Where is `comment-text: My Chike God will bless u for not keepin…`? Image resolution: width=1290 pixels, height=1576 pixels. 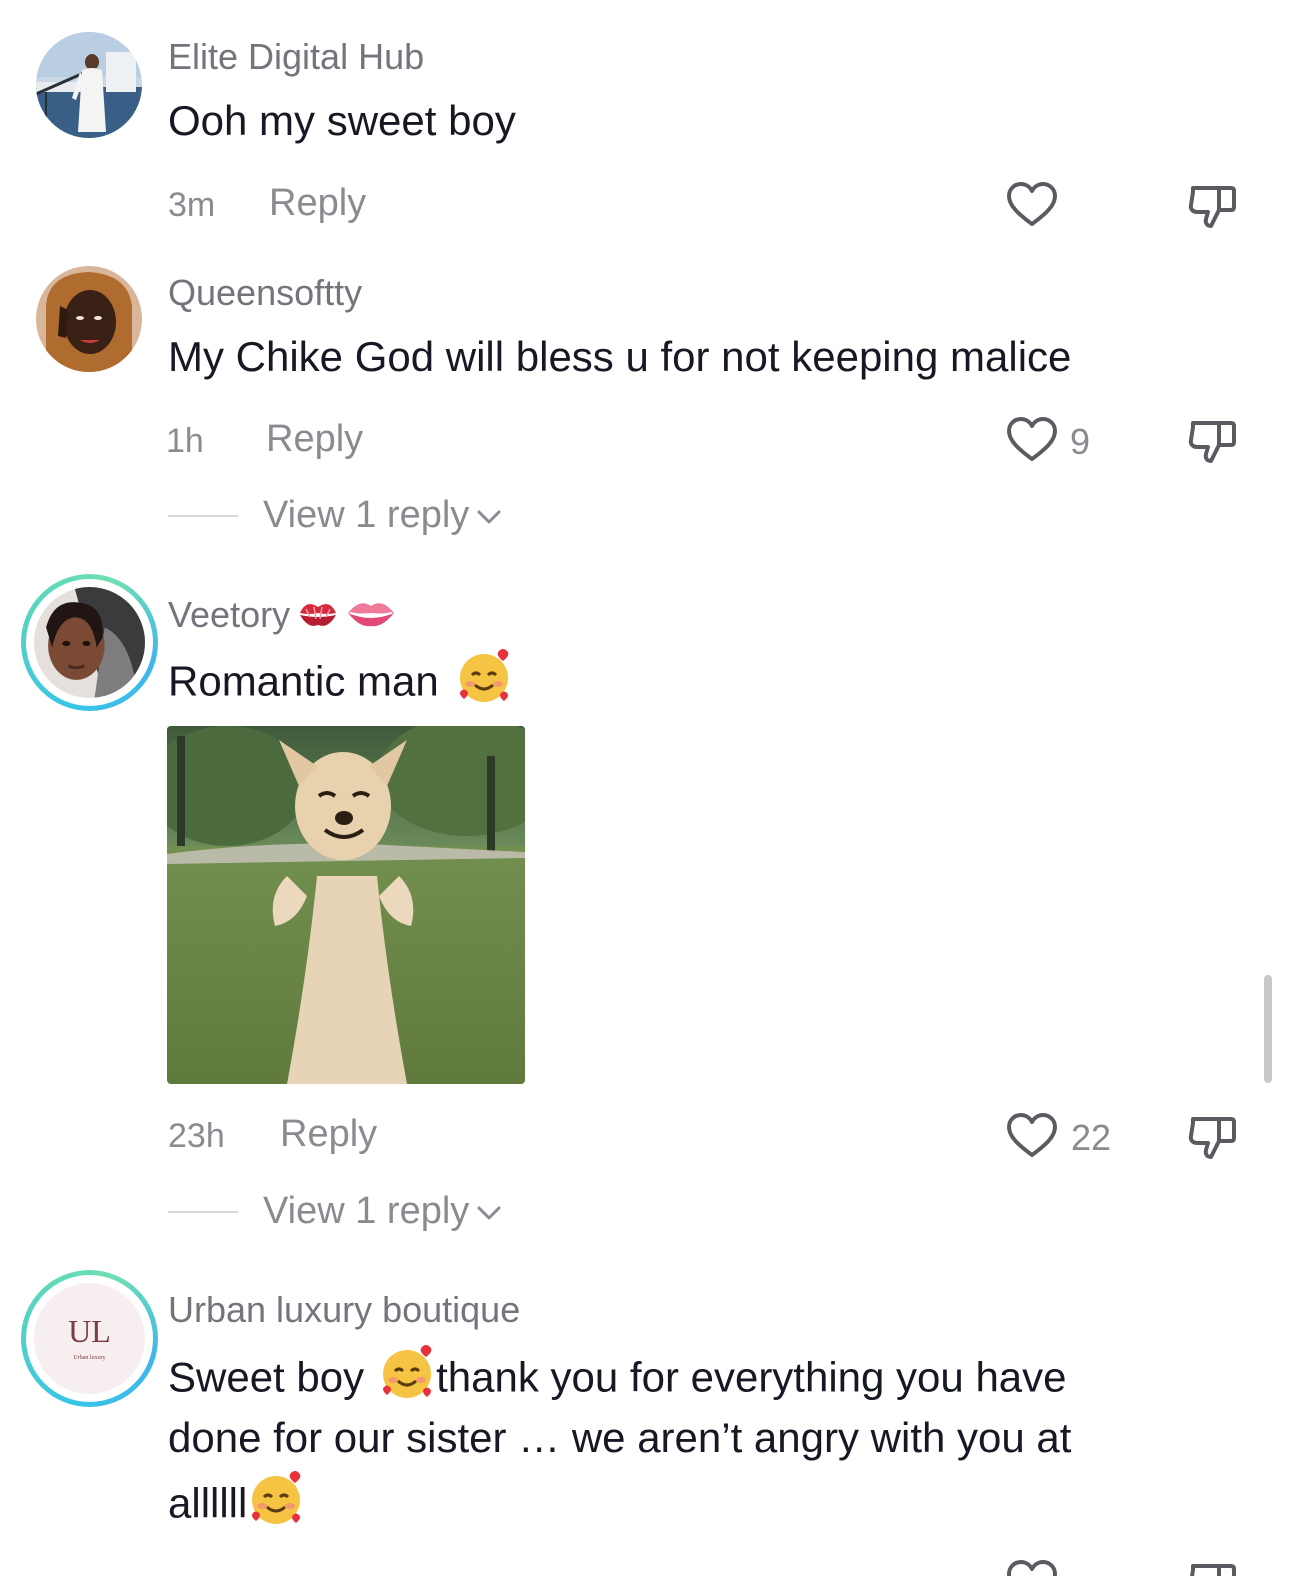
comment-text: My Chike God will bless u for not keepin… is located at coordinates (620, 356).